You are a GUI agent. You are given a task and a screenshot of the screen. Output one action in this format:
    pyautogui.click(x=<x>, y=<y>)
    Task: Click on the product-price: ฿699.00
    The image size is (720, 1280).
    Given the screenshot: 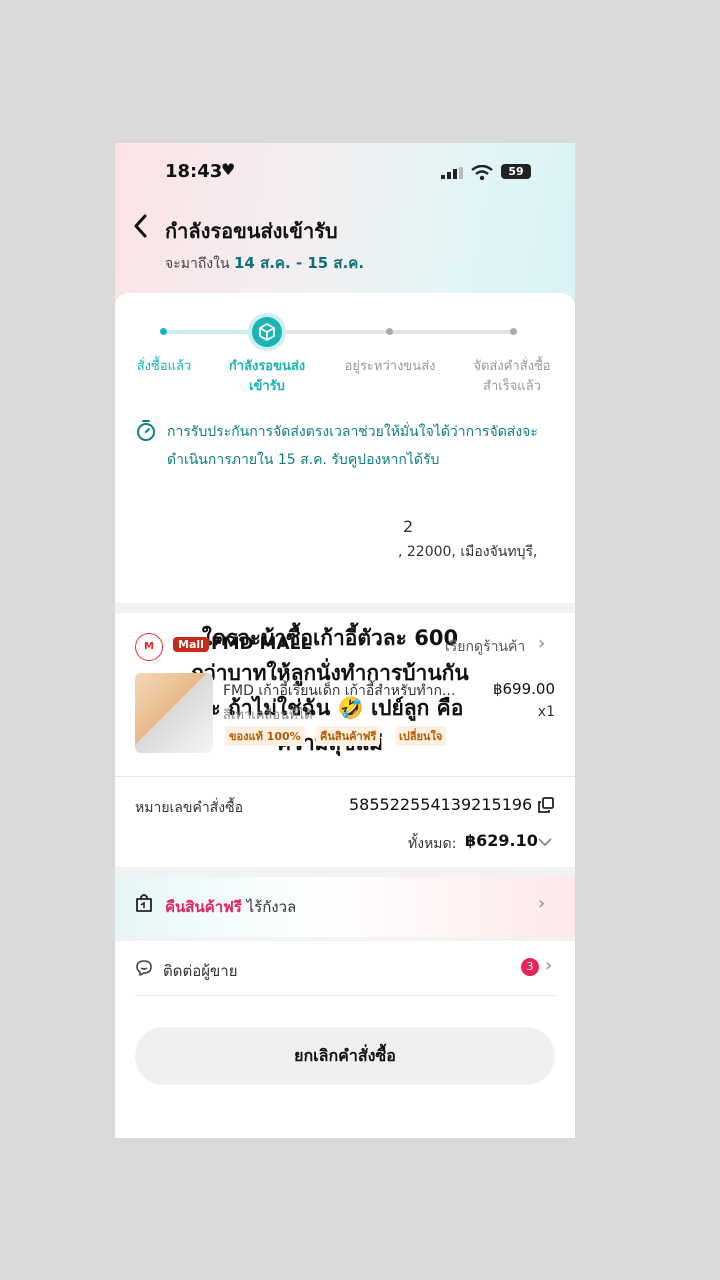 What is the action you would take?
    pyautogui.click(x=523, y=689)
    